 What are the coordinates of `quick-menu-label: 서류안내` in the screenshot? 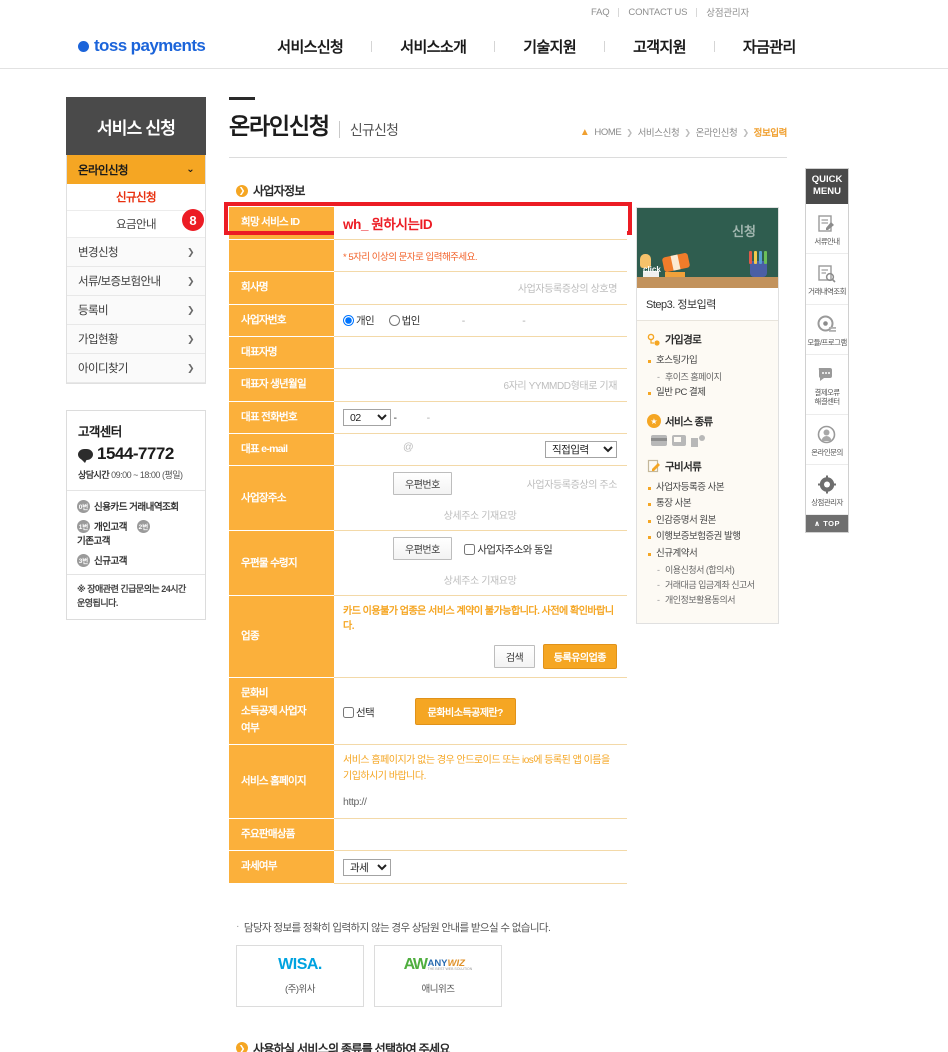 It's located at (827, 241).